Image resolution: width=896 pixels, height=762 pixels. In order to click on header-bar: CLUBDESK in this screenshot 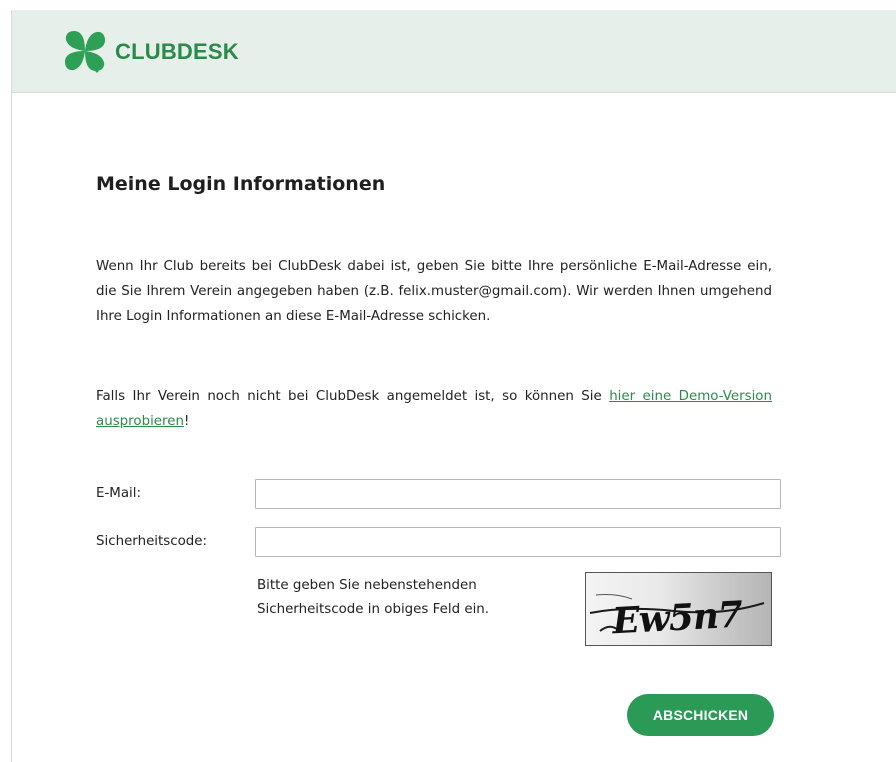, I will do `click(454, 51)`.